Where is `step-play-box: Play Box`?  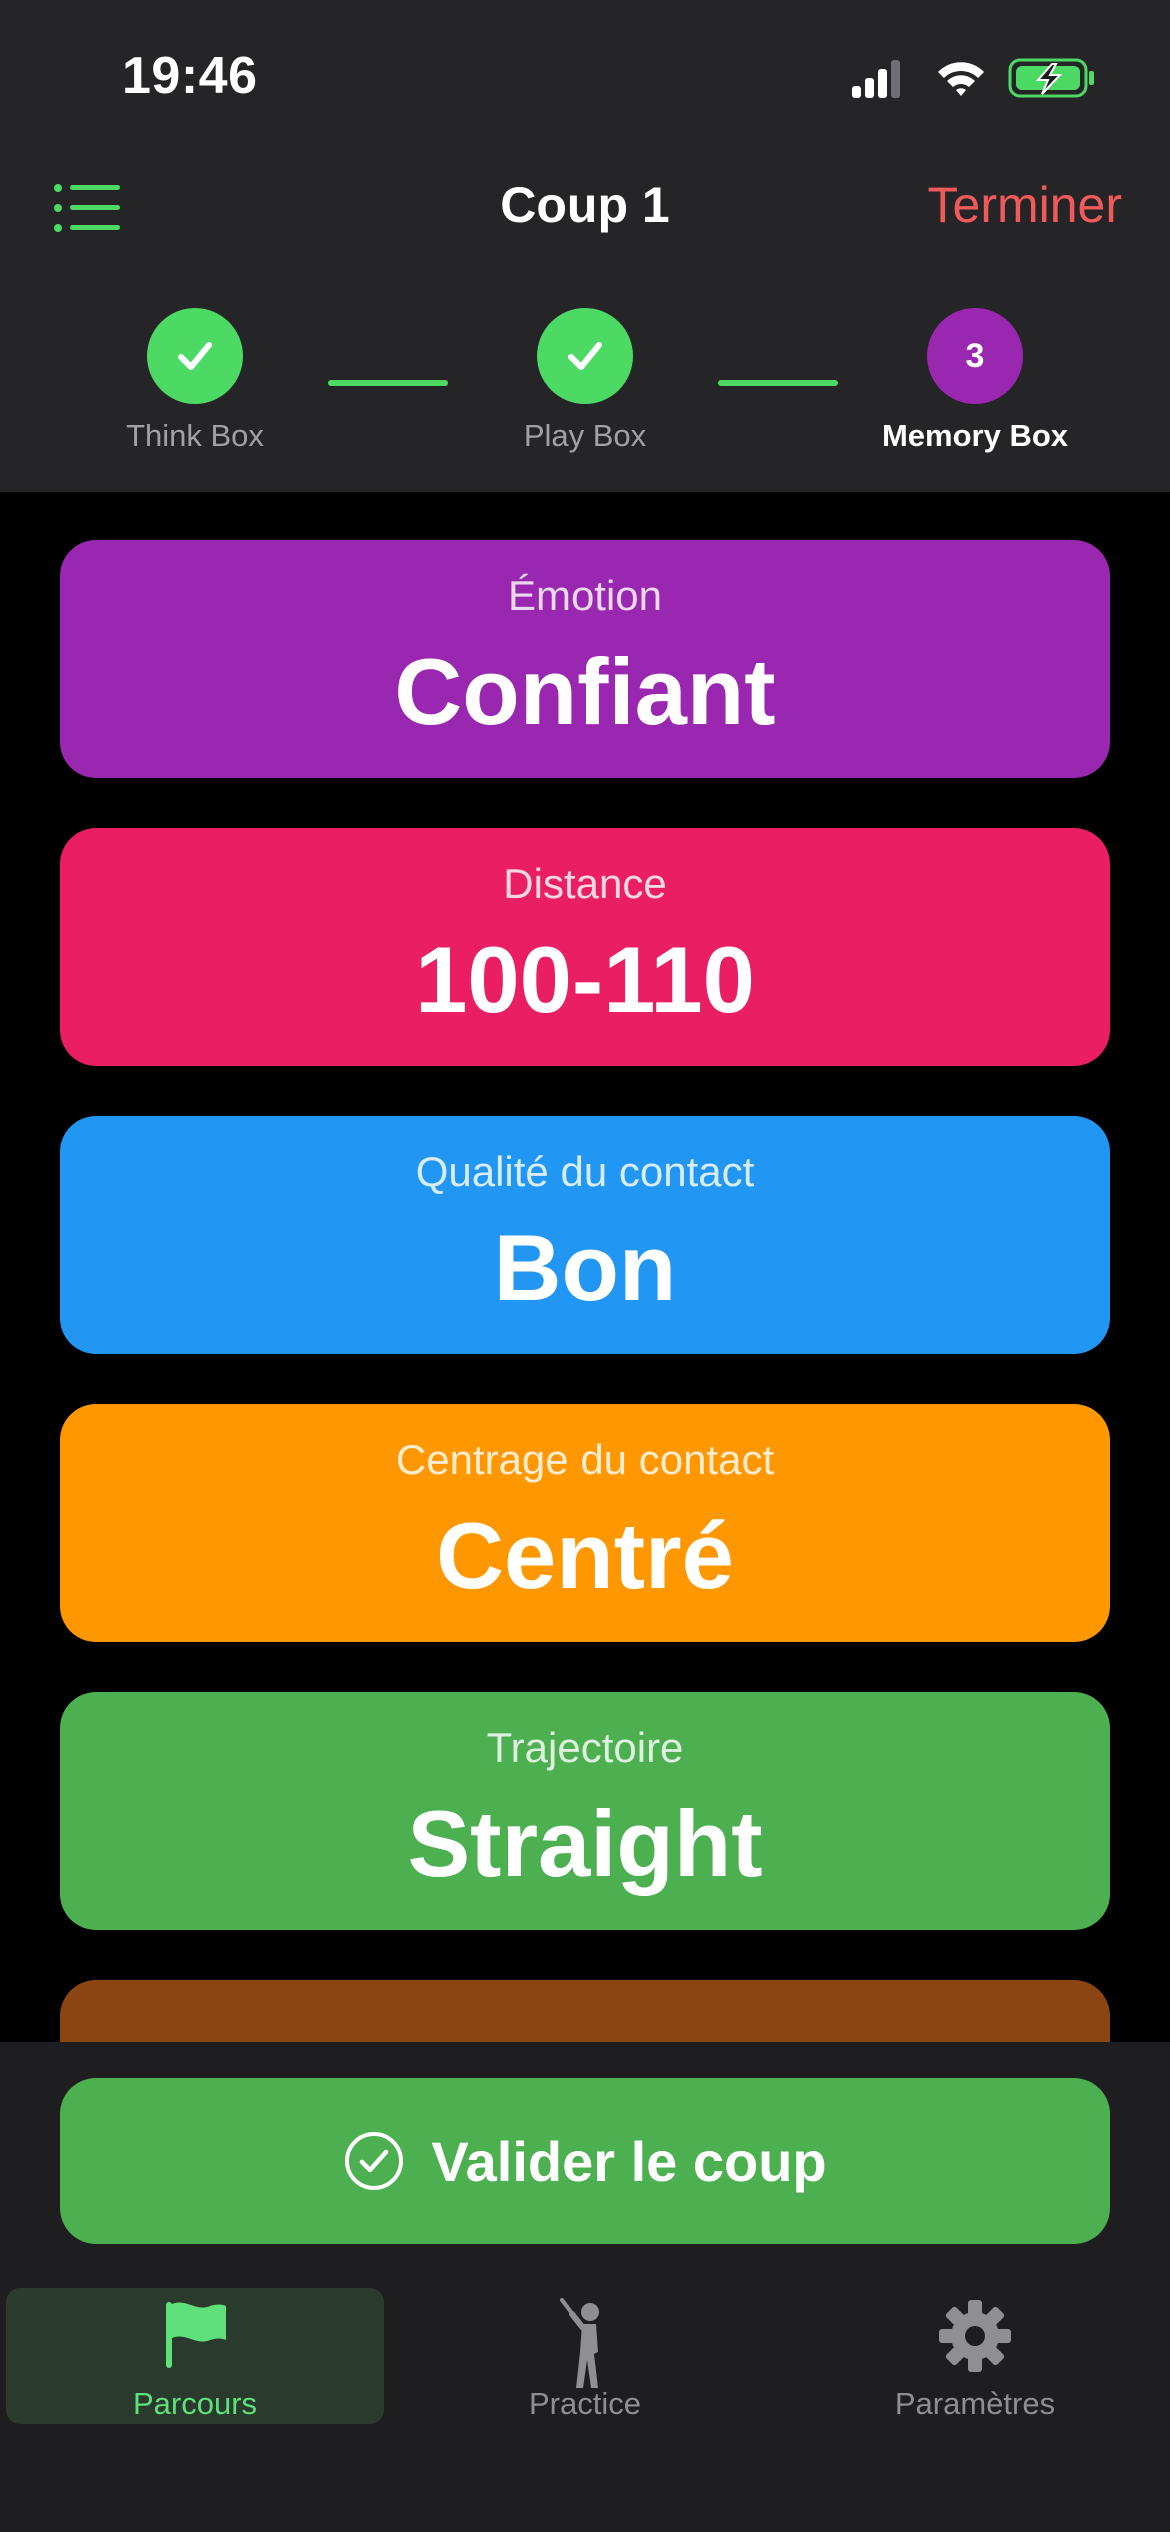
step-play-box: Play Box is located at coordinates (585, 381).